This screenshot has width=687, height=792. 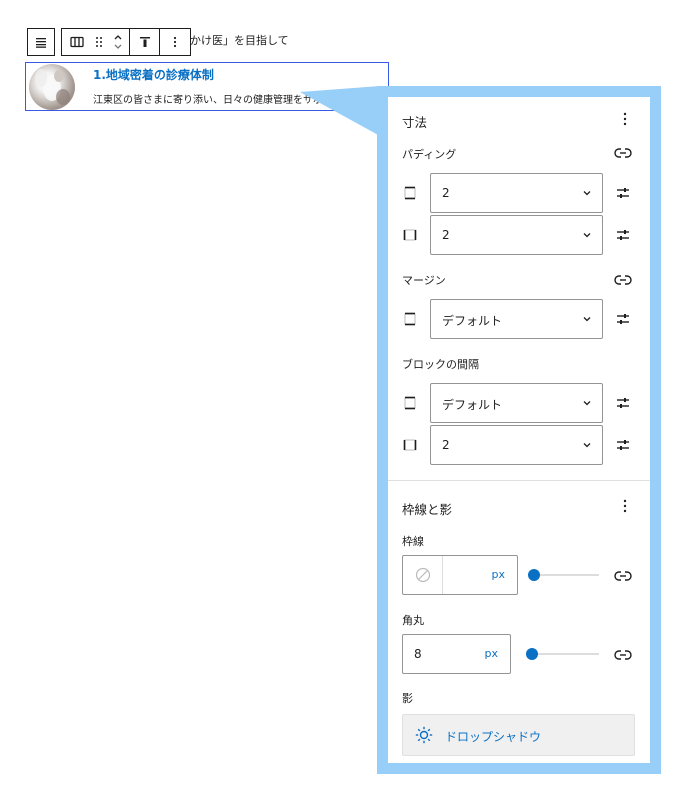 I want to click on radius-value: 8, so click(x=418, y=654).